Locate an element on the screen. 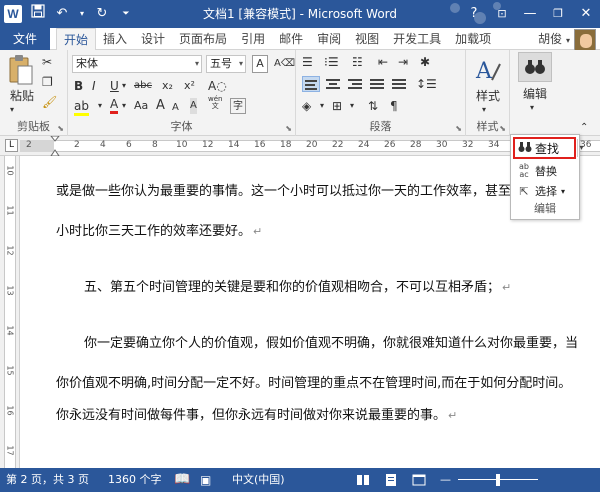 This screenshot has height=492, width=600. clipboard-launcher-icon: ⬊ is located at coordinates (60, 128).